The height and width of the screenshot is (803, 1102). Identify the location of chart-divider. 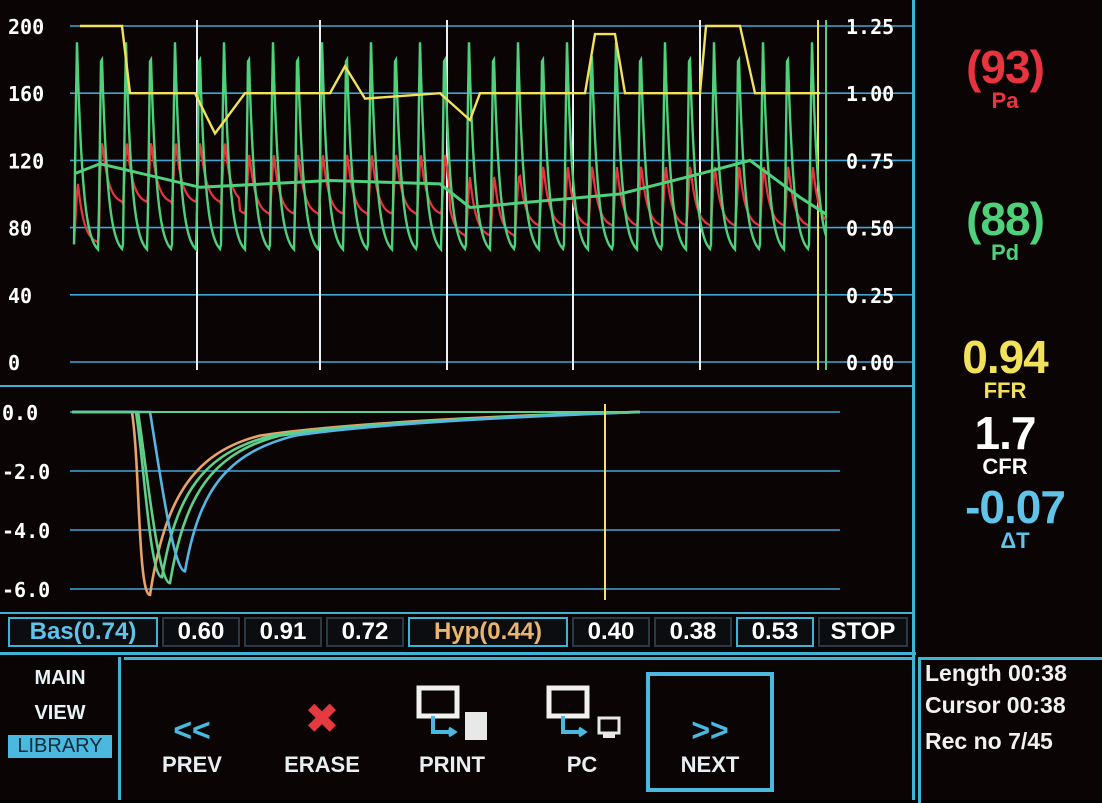
(456, 386).